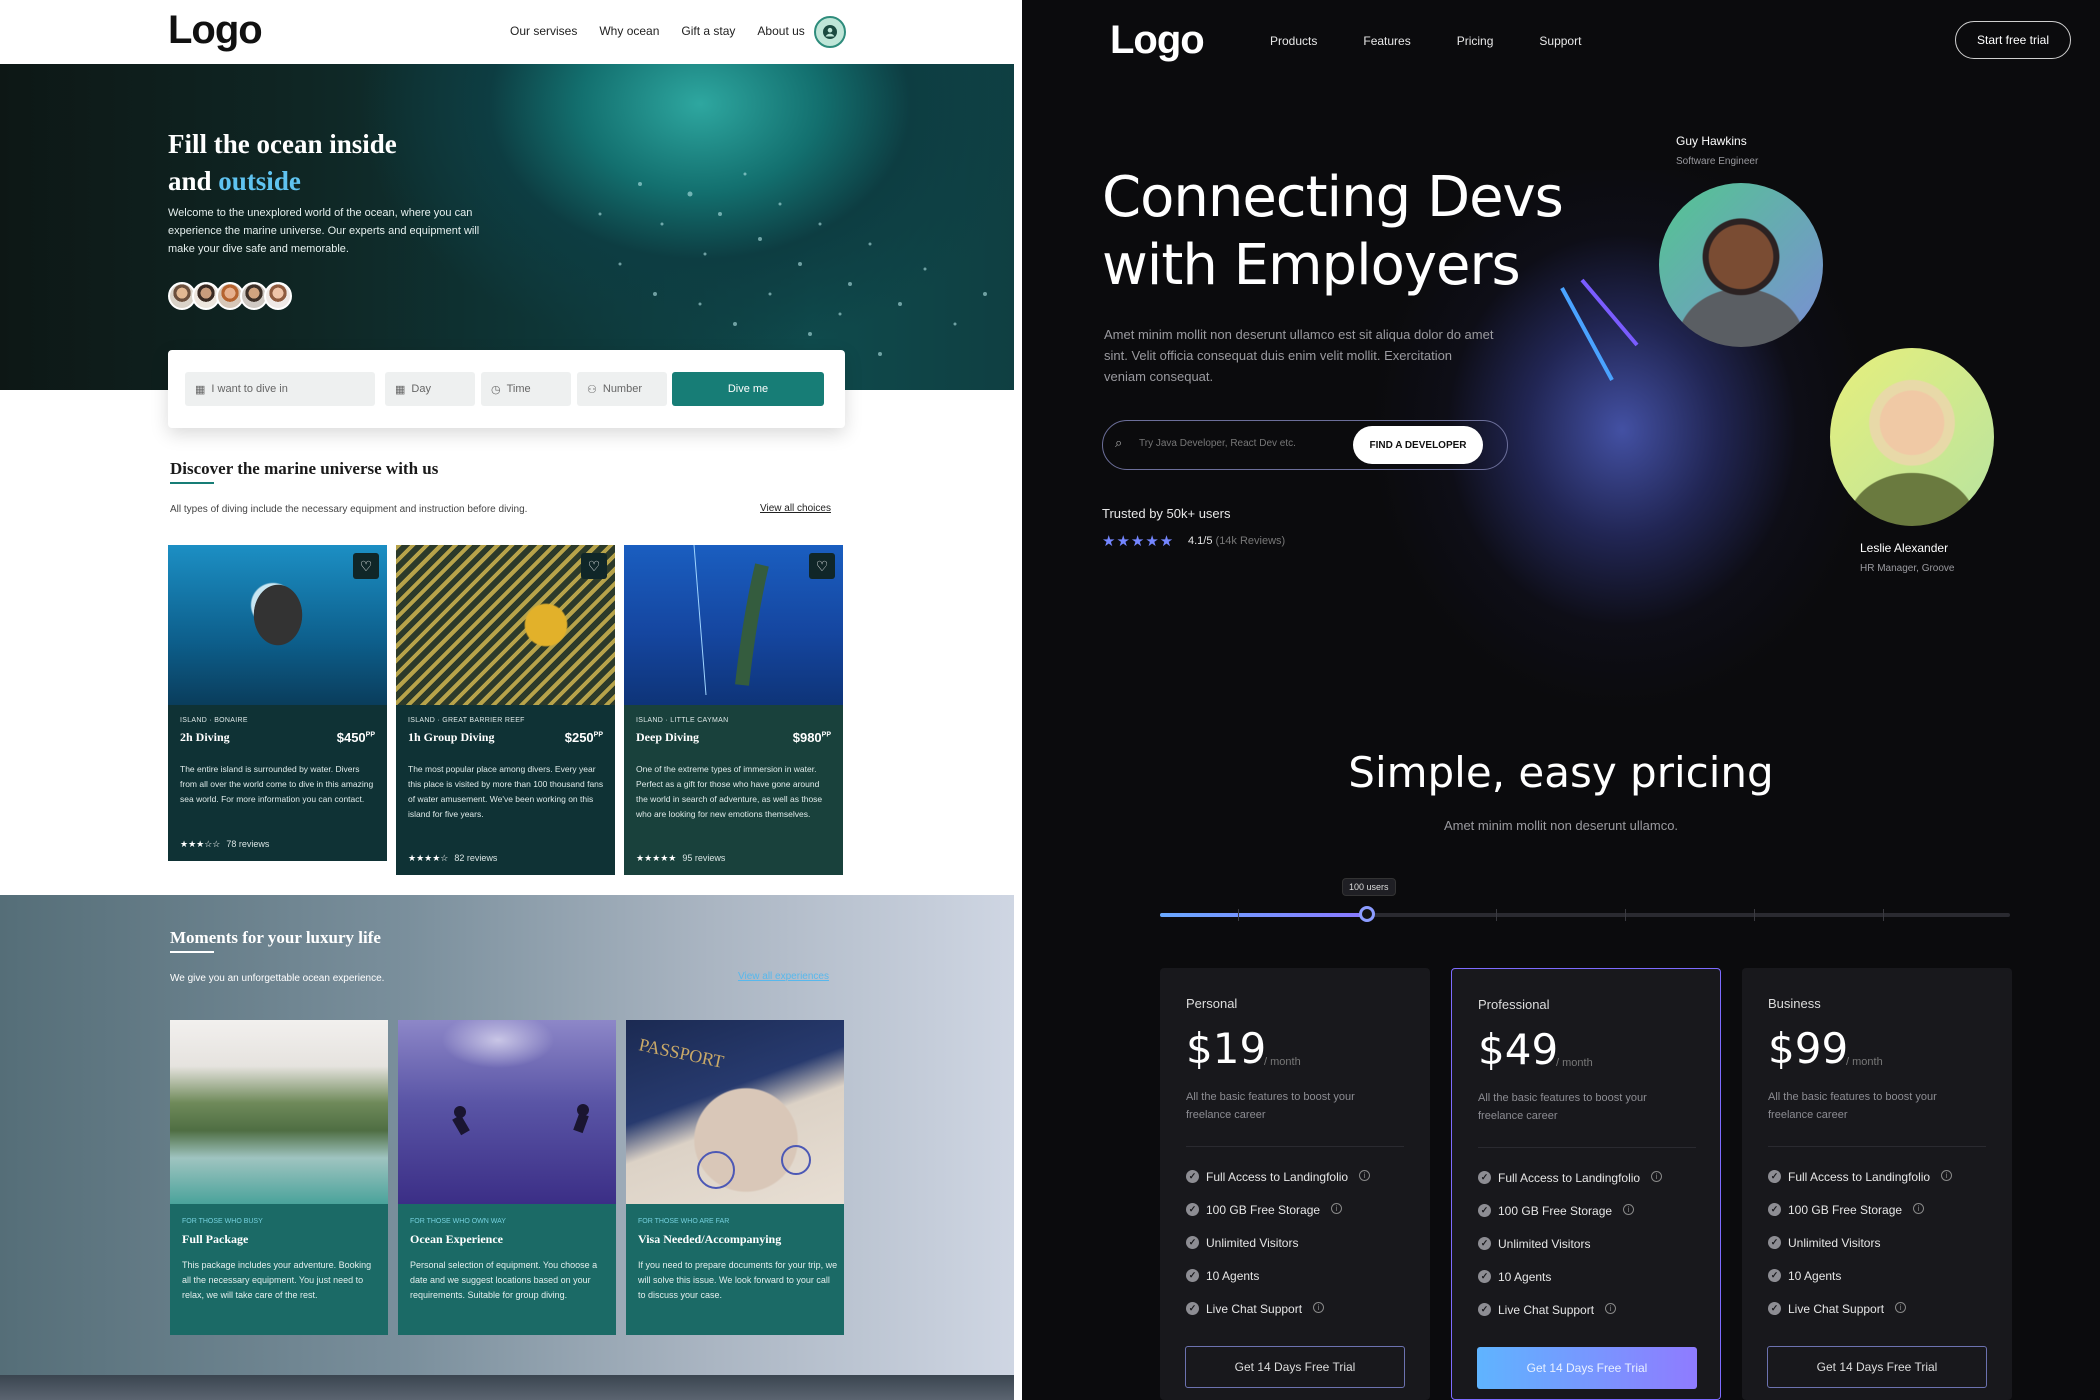 The width and height of the screenshot is (2100, 1400). Describe the element at coordinates (780, 31) in the screenshot. I see `nav-about-us: About us` at that location.